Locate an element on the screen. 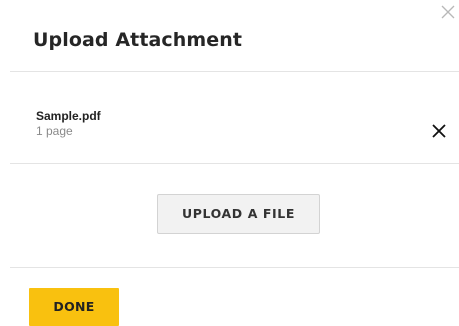 This screenshot has height=326, width=459. upload-file-button: UPLOAD A FILE is located at coordinates (238, 214).